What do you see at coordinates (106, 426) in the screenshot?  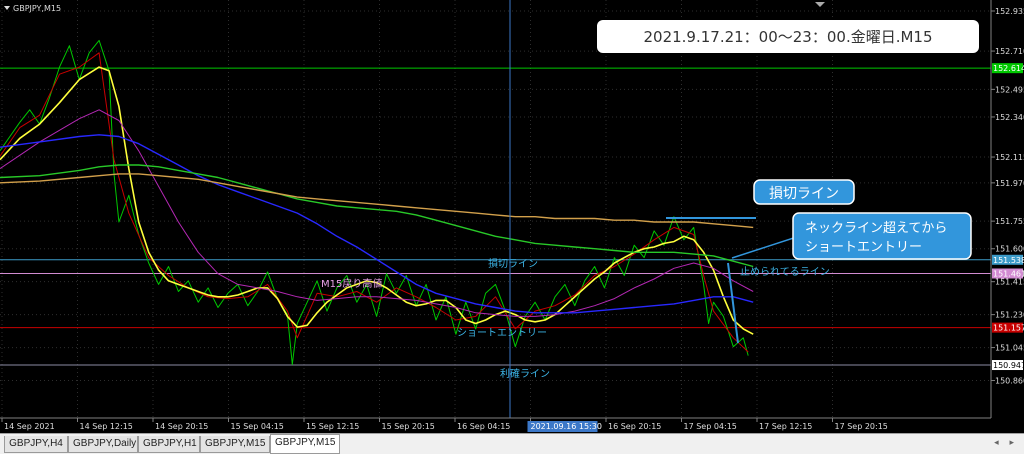 I see `x-tick-label: 14 Sep 12:15` at bounding box center [106, 426].